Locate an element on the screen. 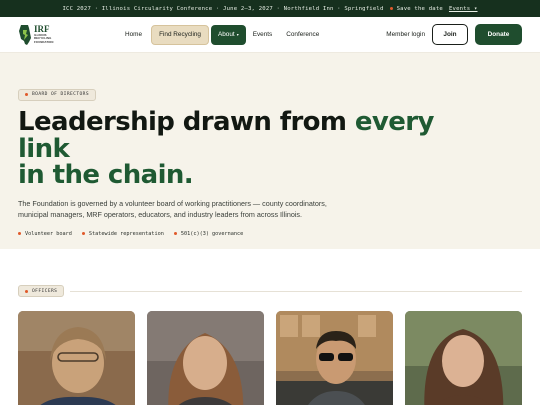  nav-events: Events is located at coordinates (263, 35).